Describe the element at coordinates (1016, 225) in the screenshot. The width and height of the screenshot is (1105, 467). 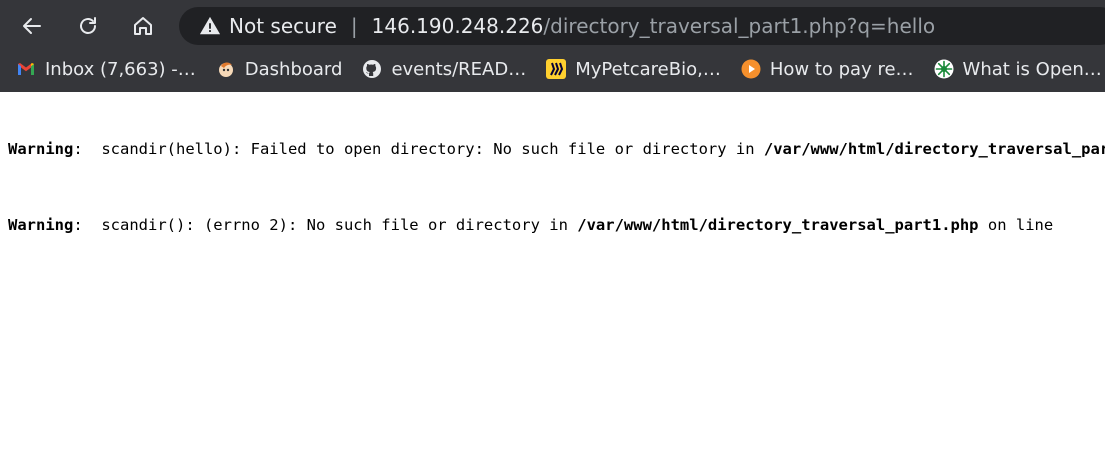
I see `warning-suffix: on line` at that location.